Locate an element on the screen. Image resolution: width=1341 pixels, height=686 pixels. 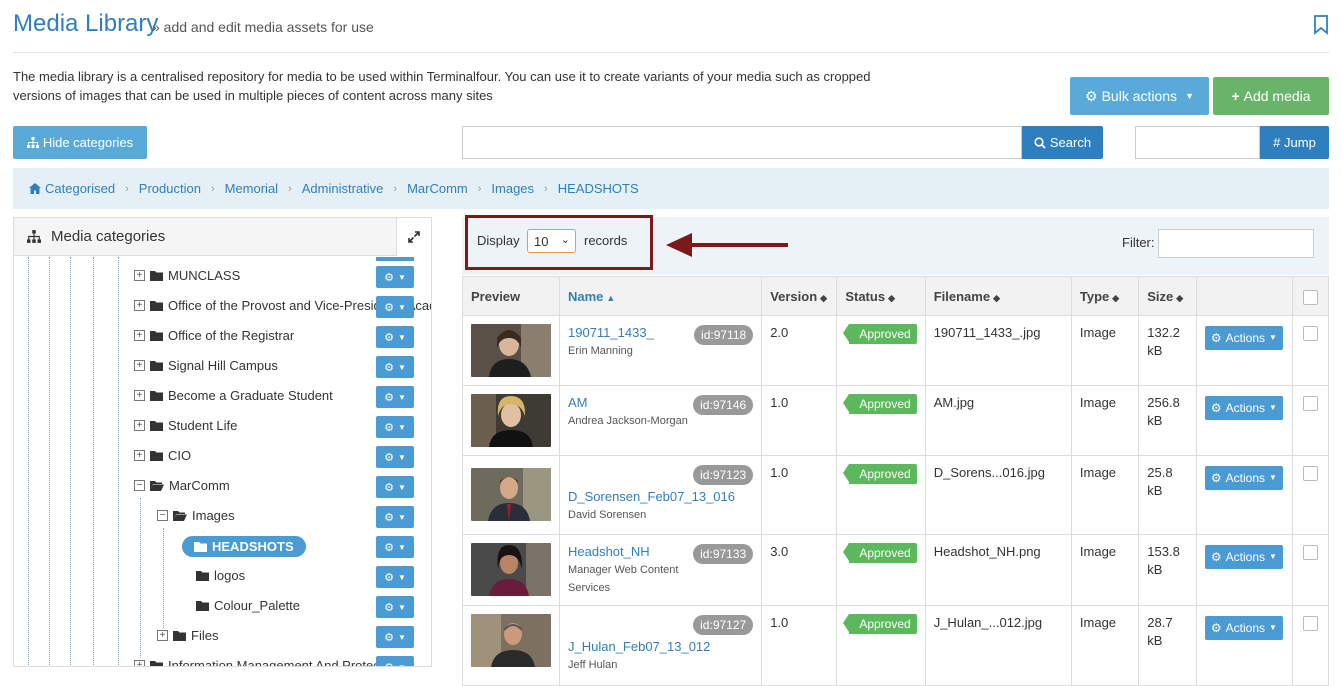
breadcrumb-item: Images is located at coordinates (512, 188).